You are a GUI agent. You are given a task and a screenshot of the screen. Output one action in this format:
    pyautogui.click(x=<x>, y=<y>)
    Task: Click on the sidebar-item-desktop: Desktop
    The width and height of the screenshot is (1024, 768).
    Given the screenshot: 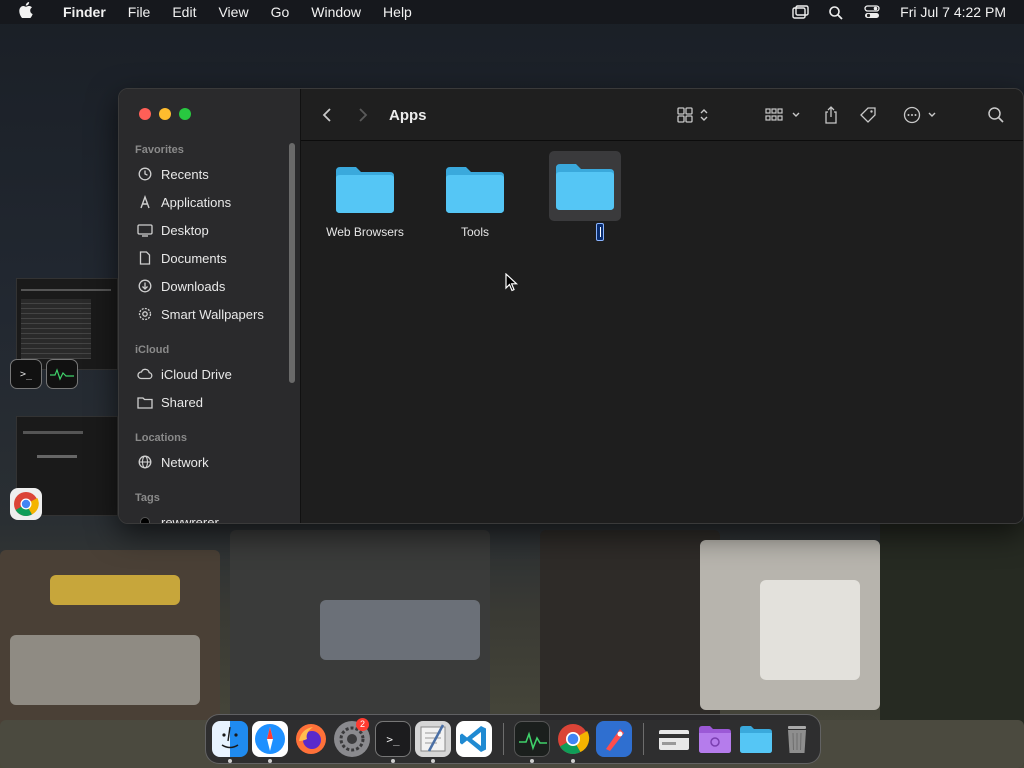 What is the action you would take?
    pyautogui.click(x=173, y=230)
    